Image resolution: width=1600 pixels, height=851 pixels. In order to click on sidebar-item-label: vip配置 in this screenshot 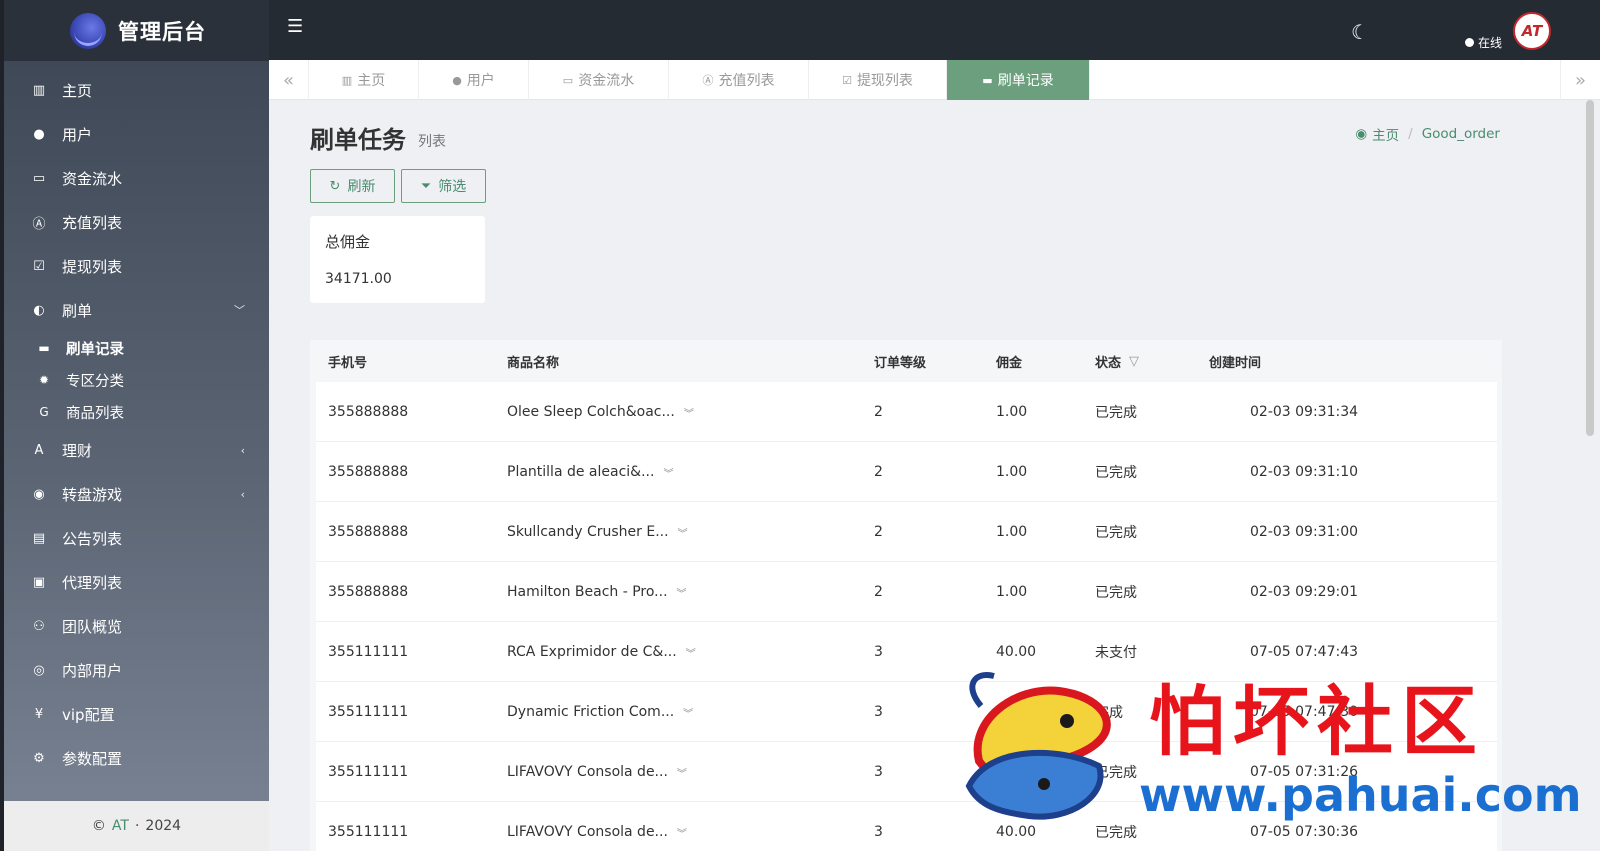, I will do `click(88, 714)`.